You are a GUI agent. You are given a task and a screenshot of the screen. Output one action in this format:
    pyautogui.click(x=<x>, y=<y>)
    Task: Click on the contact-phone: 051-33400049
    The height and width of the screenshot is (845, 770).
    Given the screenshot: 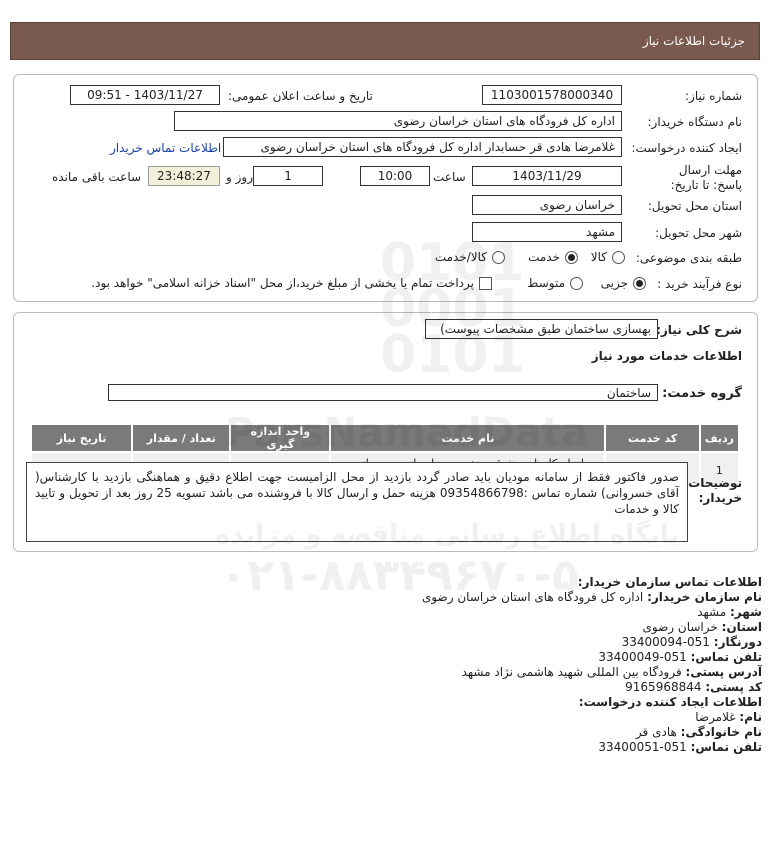 What is the action you would take?
    pyautogui.click(x=642, y=657)
    